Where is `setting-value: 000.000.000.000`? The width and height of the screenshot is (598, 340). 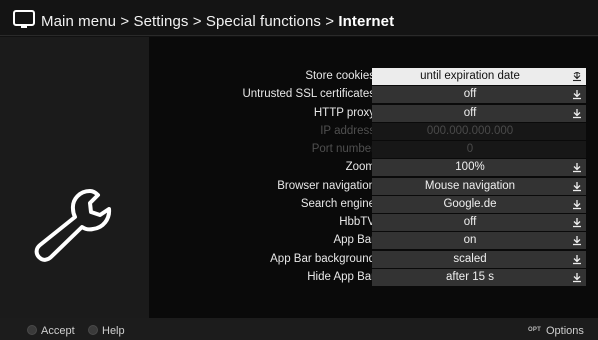 setting-value: 000.000.000.000 is located at coordinates (470, 131).